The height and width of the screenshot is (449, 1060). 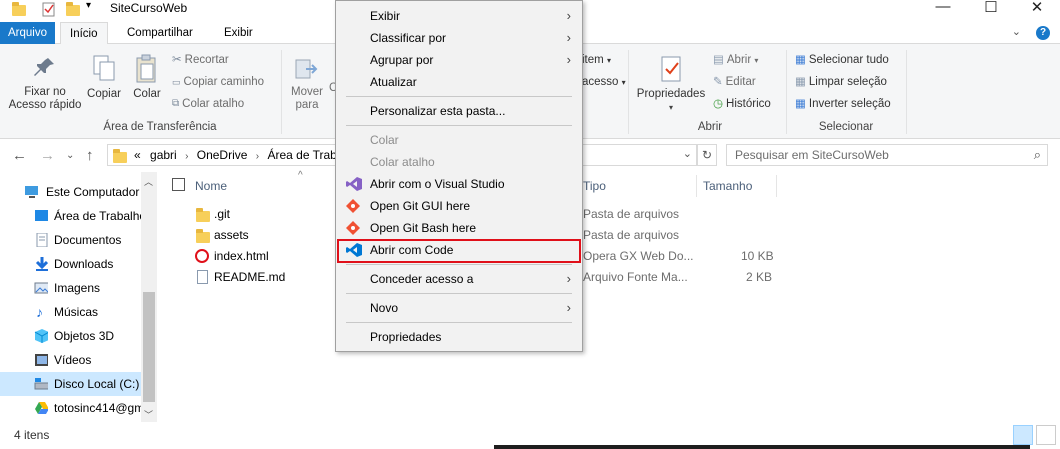 What do you see at coordinates (200, 60) in the screenshot?
I see `cut-button: ✂ Recortar` at bounding box center [200, 60].